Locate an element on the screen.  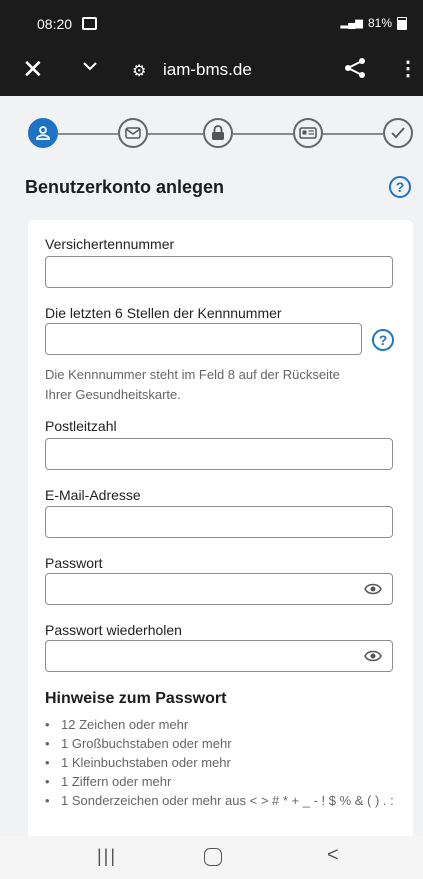
step-email is located at coordinates (133, 133).